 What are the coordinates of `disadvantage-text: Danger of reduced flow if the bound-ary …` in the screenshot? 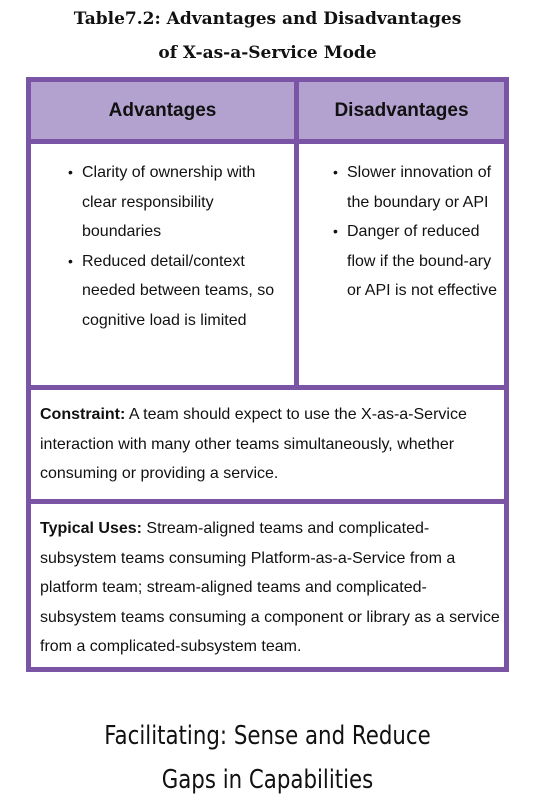 It's located at (422, 261).